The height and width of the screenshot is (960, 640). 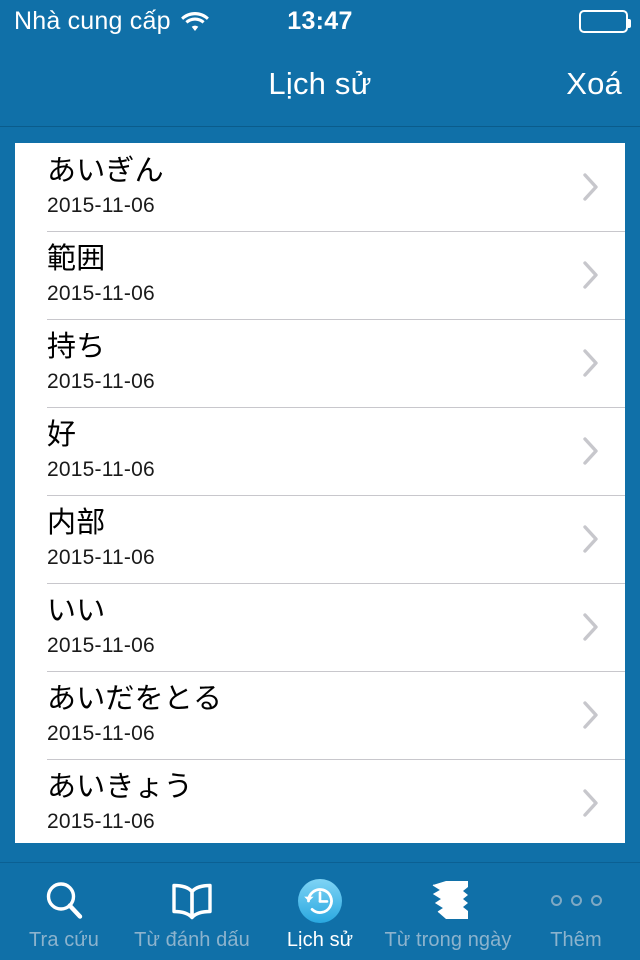 I want to click on tab-more: Thêm, so click(x=576, y=911).